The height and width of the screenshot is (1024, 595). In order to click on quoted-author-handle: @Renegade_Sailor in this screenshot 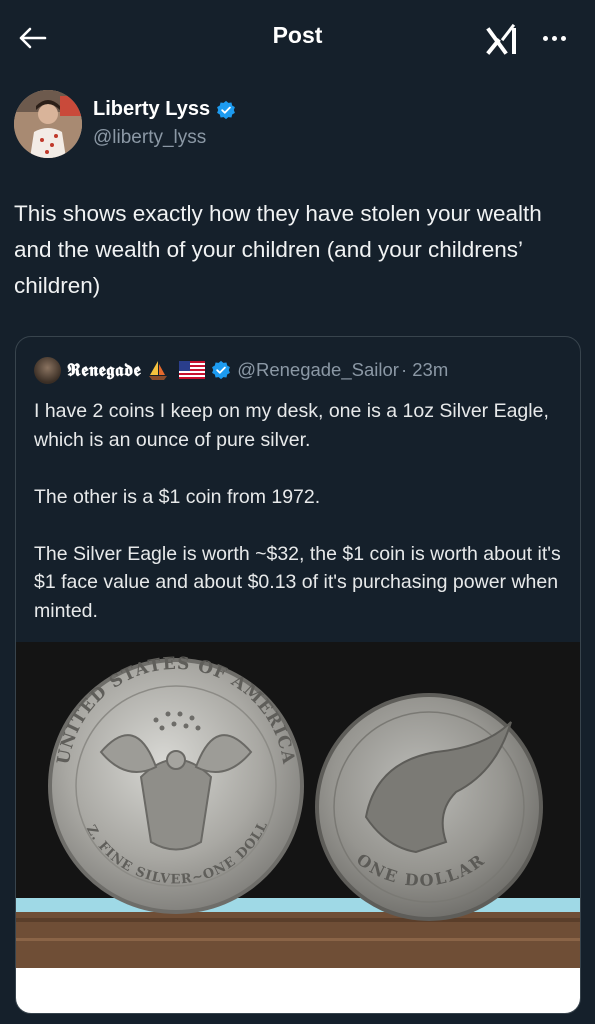, I will do `click(318, 370)`.